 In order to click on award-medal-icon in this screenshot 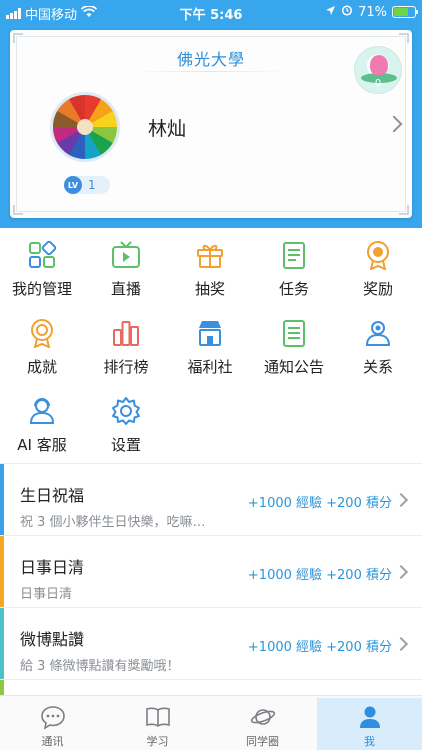, I will do `click(378, 255)`.